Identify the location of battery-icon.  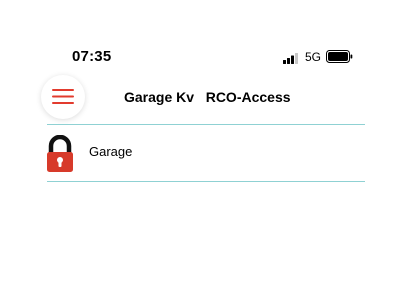
(339, 56).